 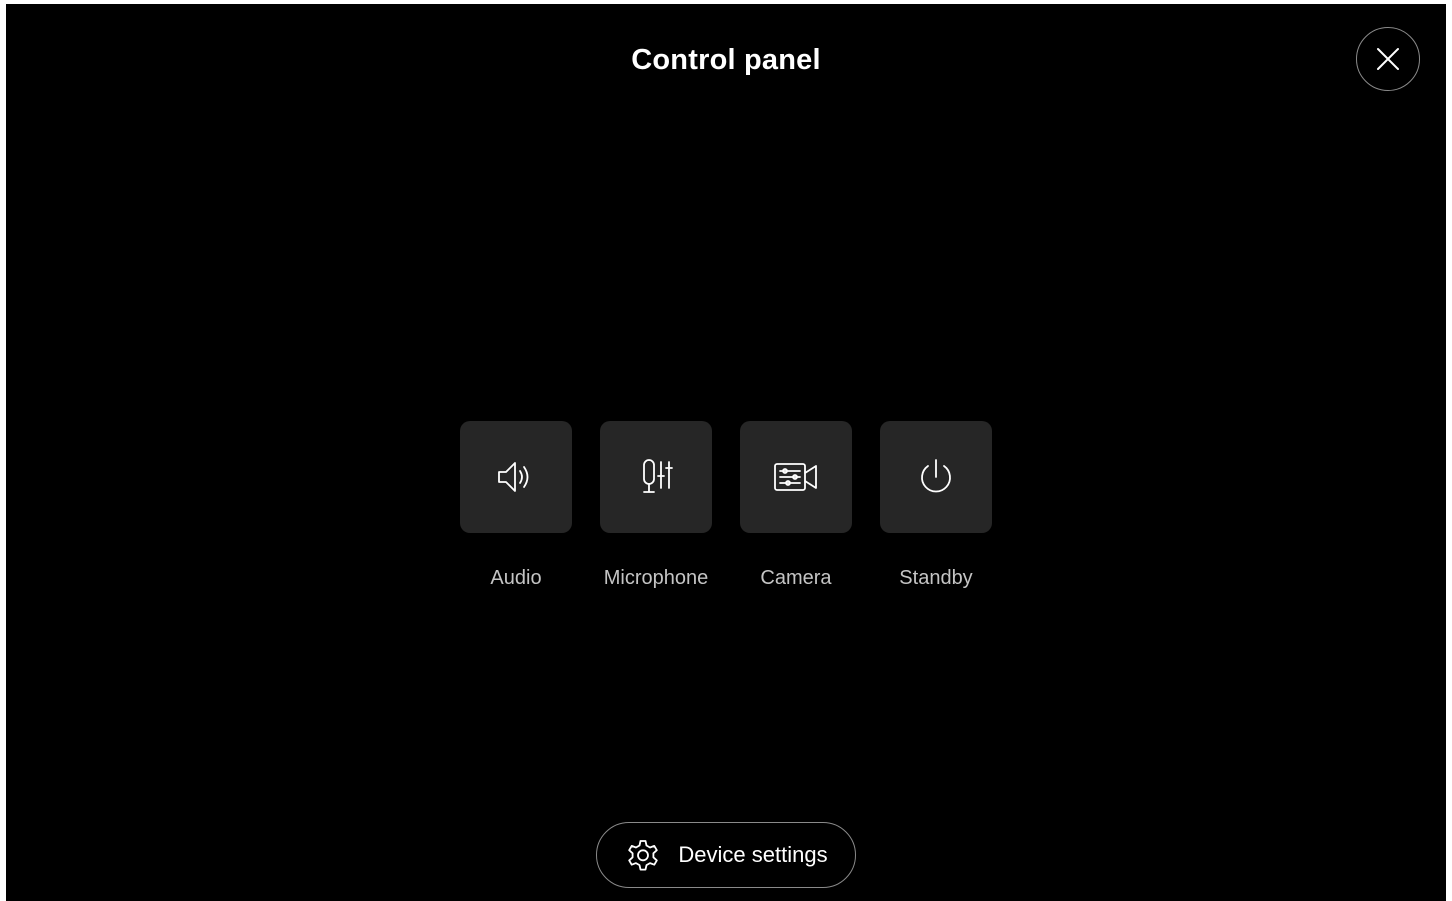 I want to click on camera-label: Camera, so click(x=796, y=578).